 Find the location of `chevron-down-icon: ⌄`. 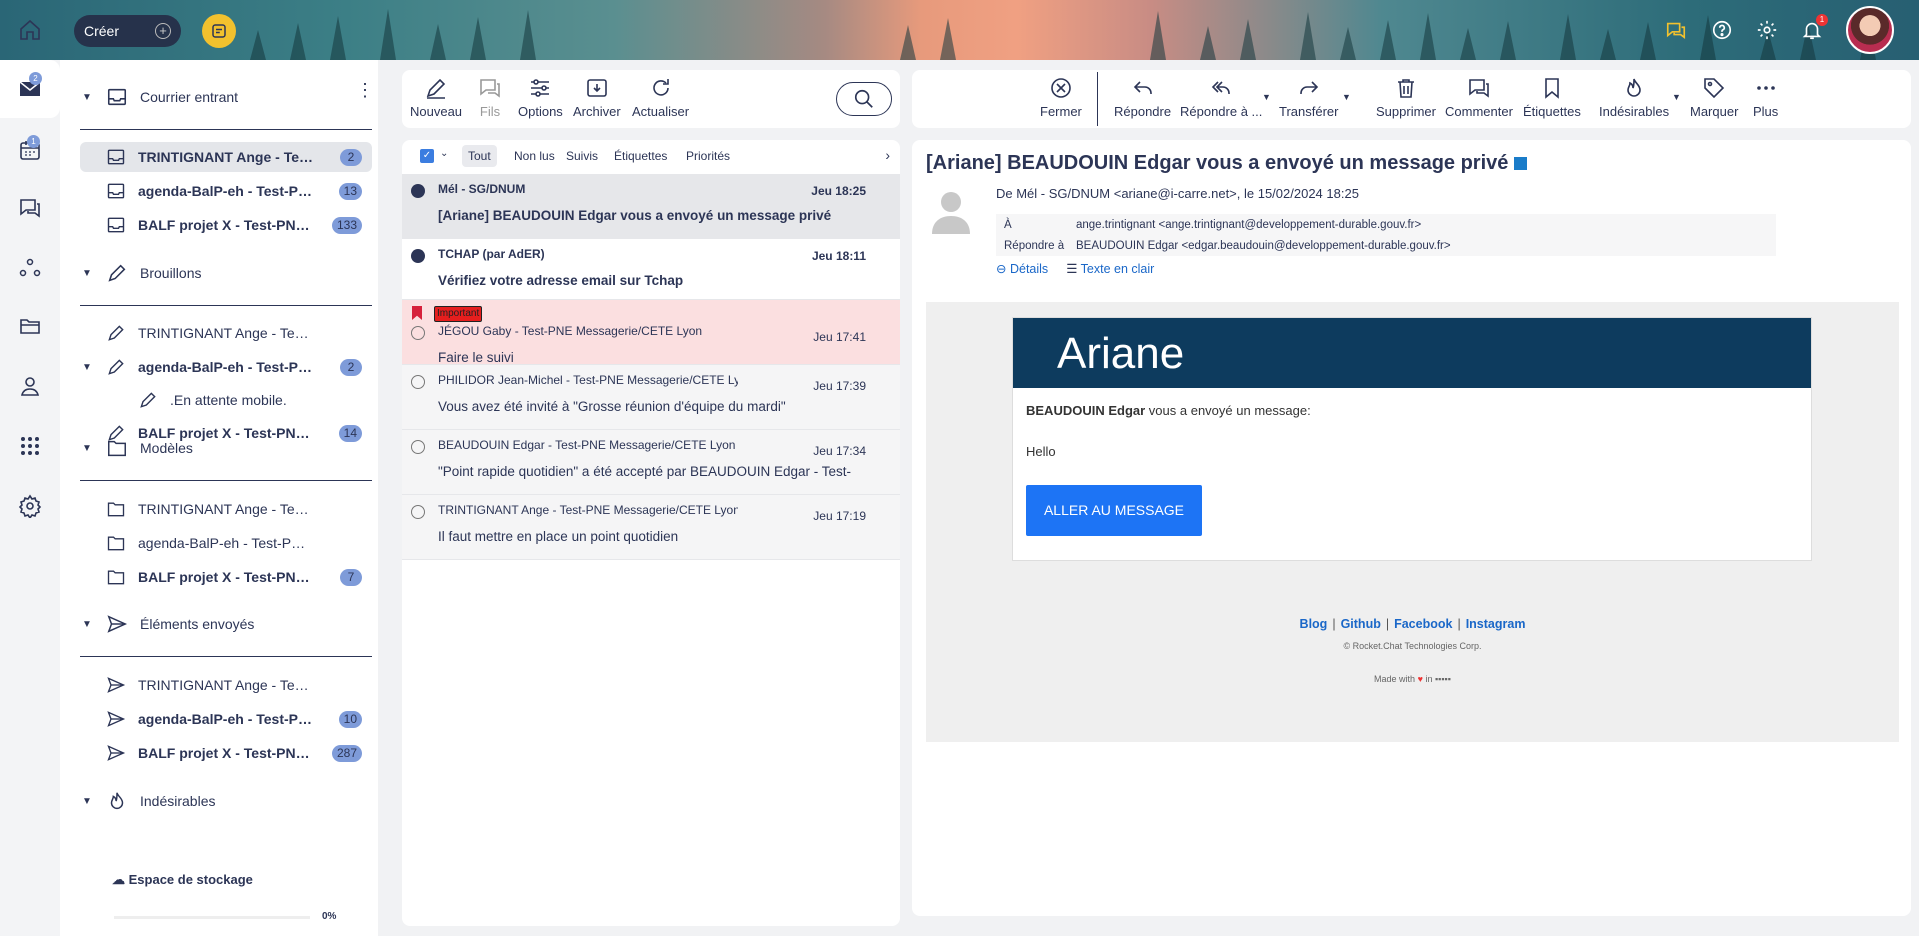

chevron-down-icon: ⌄ is located at coordinates (444, 153).